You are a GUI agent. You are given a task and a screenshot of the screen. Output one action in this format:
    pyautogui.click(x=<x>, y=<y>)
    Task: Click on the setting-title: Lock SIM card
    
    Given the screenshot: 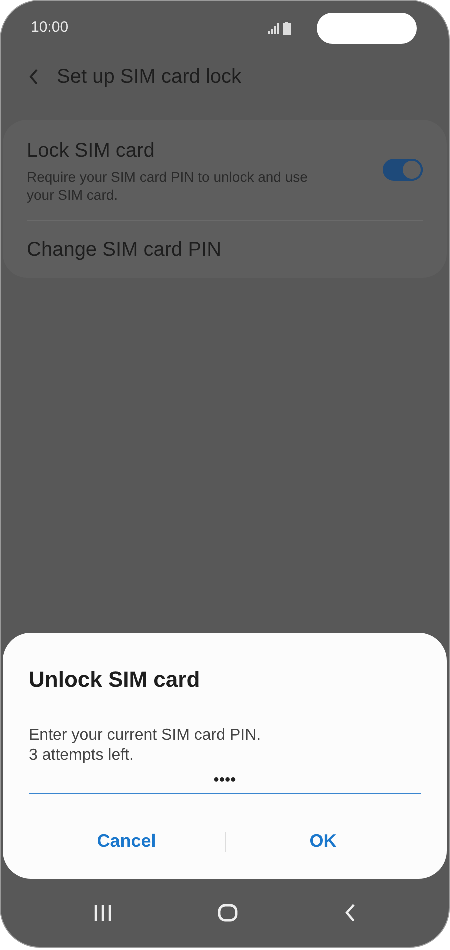 What is the action you would take?
    pyautogui.click(x=205, y=151)
    